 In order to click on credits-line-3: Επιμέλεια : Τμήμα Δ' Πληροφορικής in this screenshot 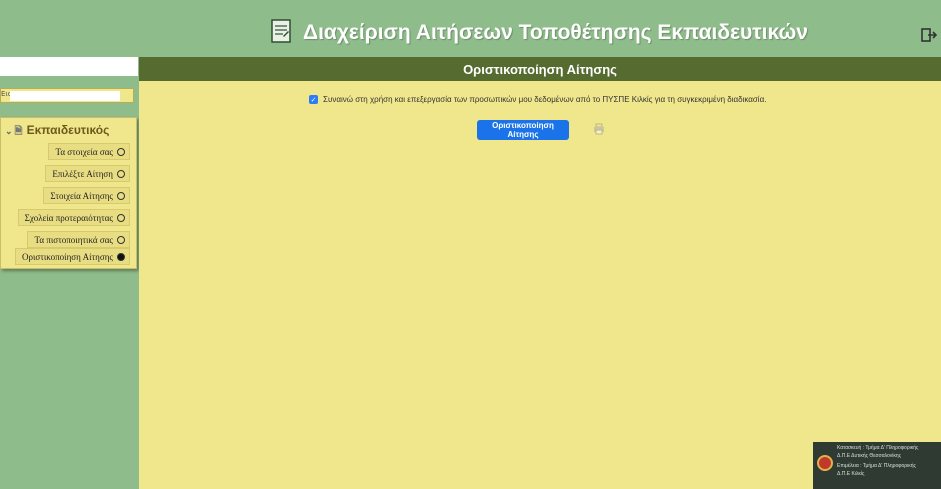, I will do `click(876, 466)`.